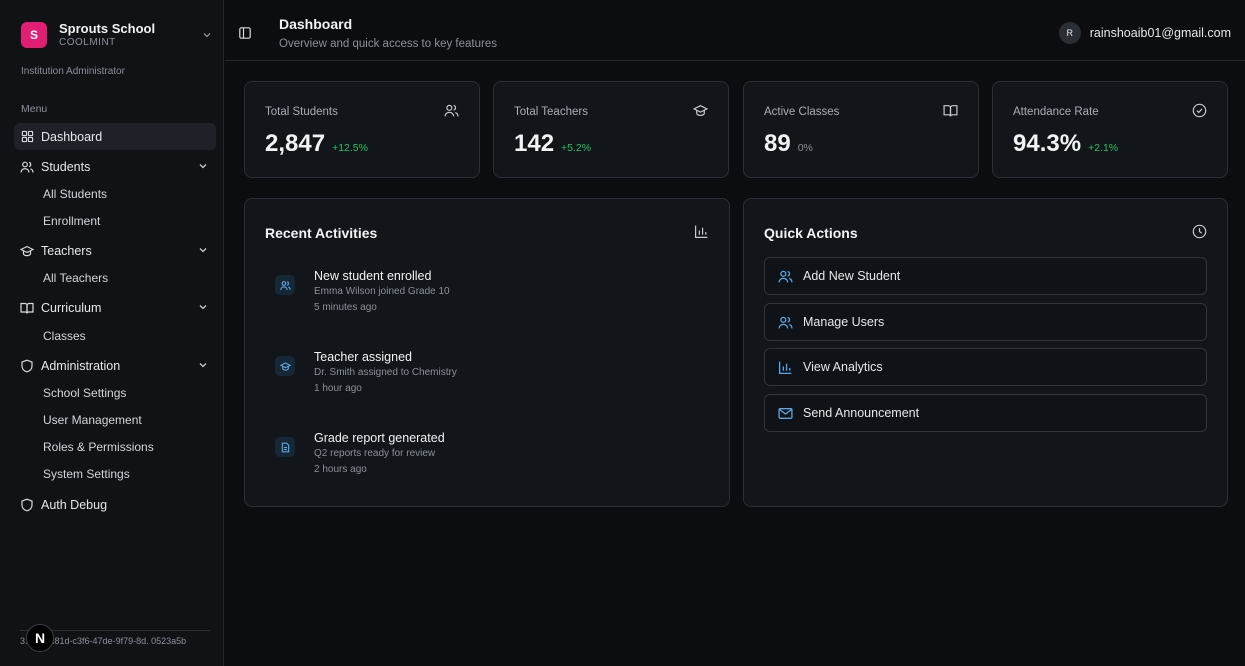 This screenshot has width=1245, height=666. Describe the element at coordinates (805, 148) in the screenshot. I see `stat-delta: 0%` at that location.